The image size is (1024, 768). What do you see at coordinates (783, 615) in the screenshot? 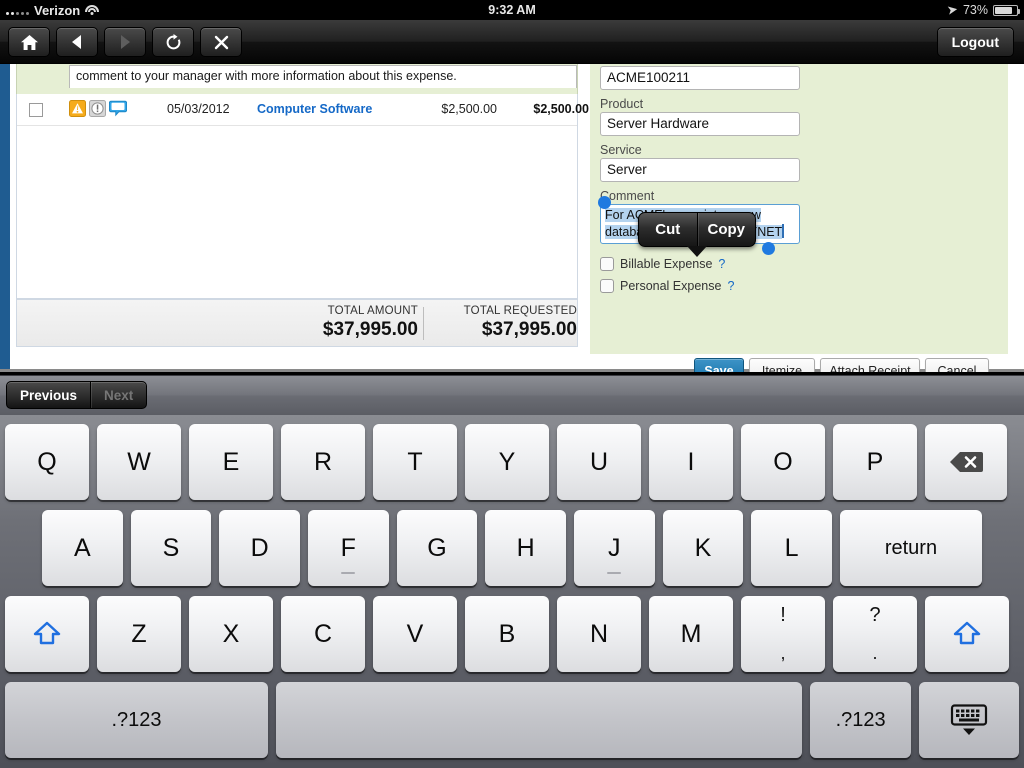
I see `punct-top: !` at bounding box center [783, 615].